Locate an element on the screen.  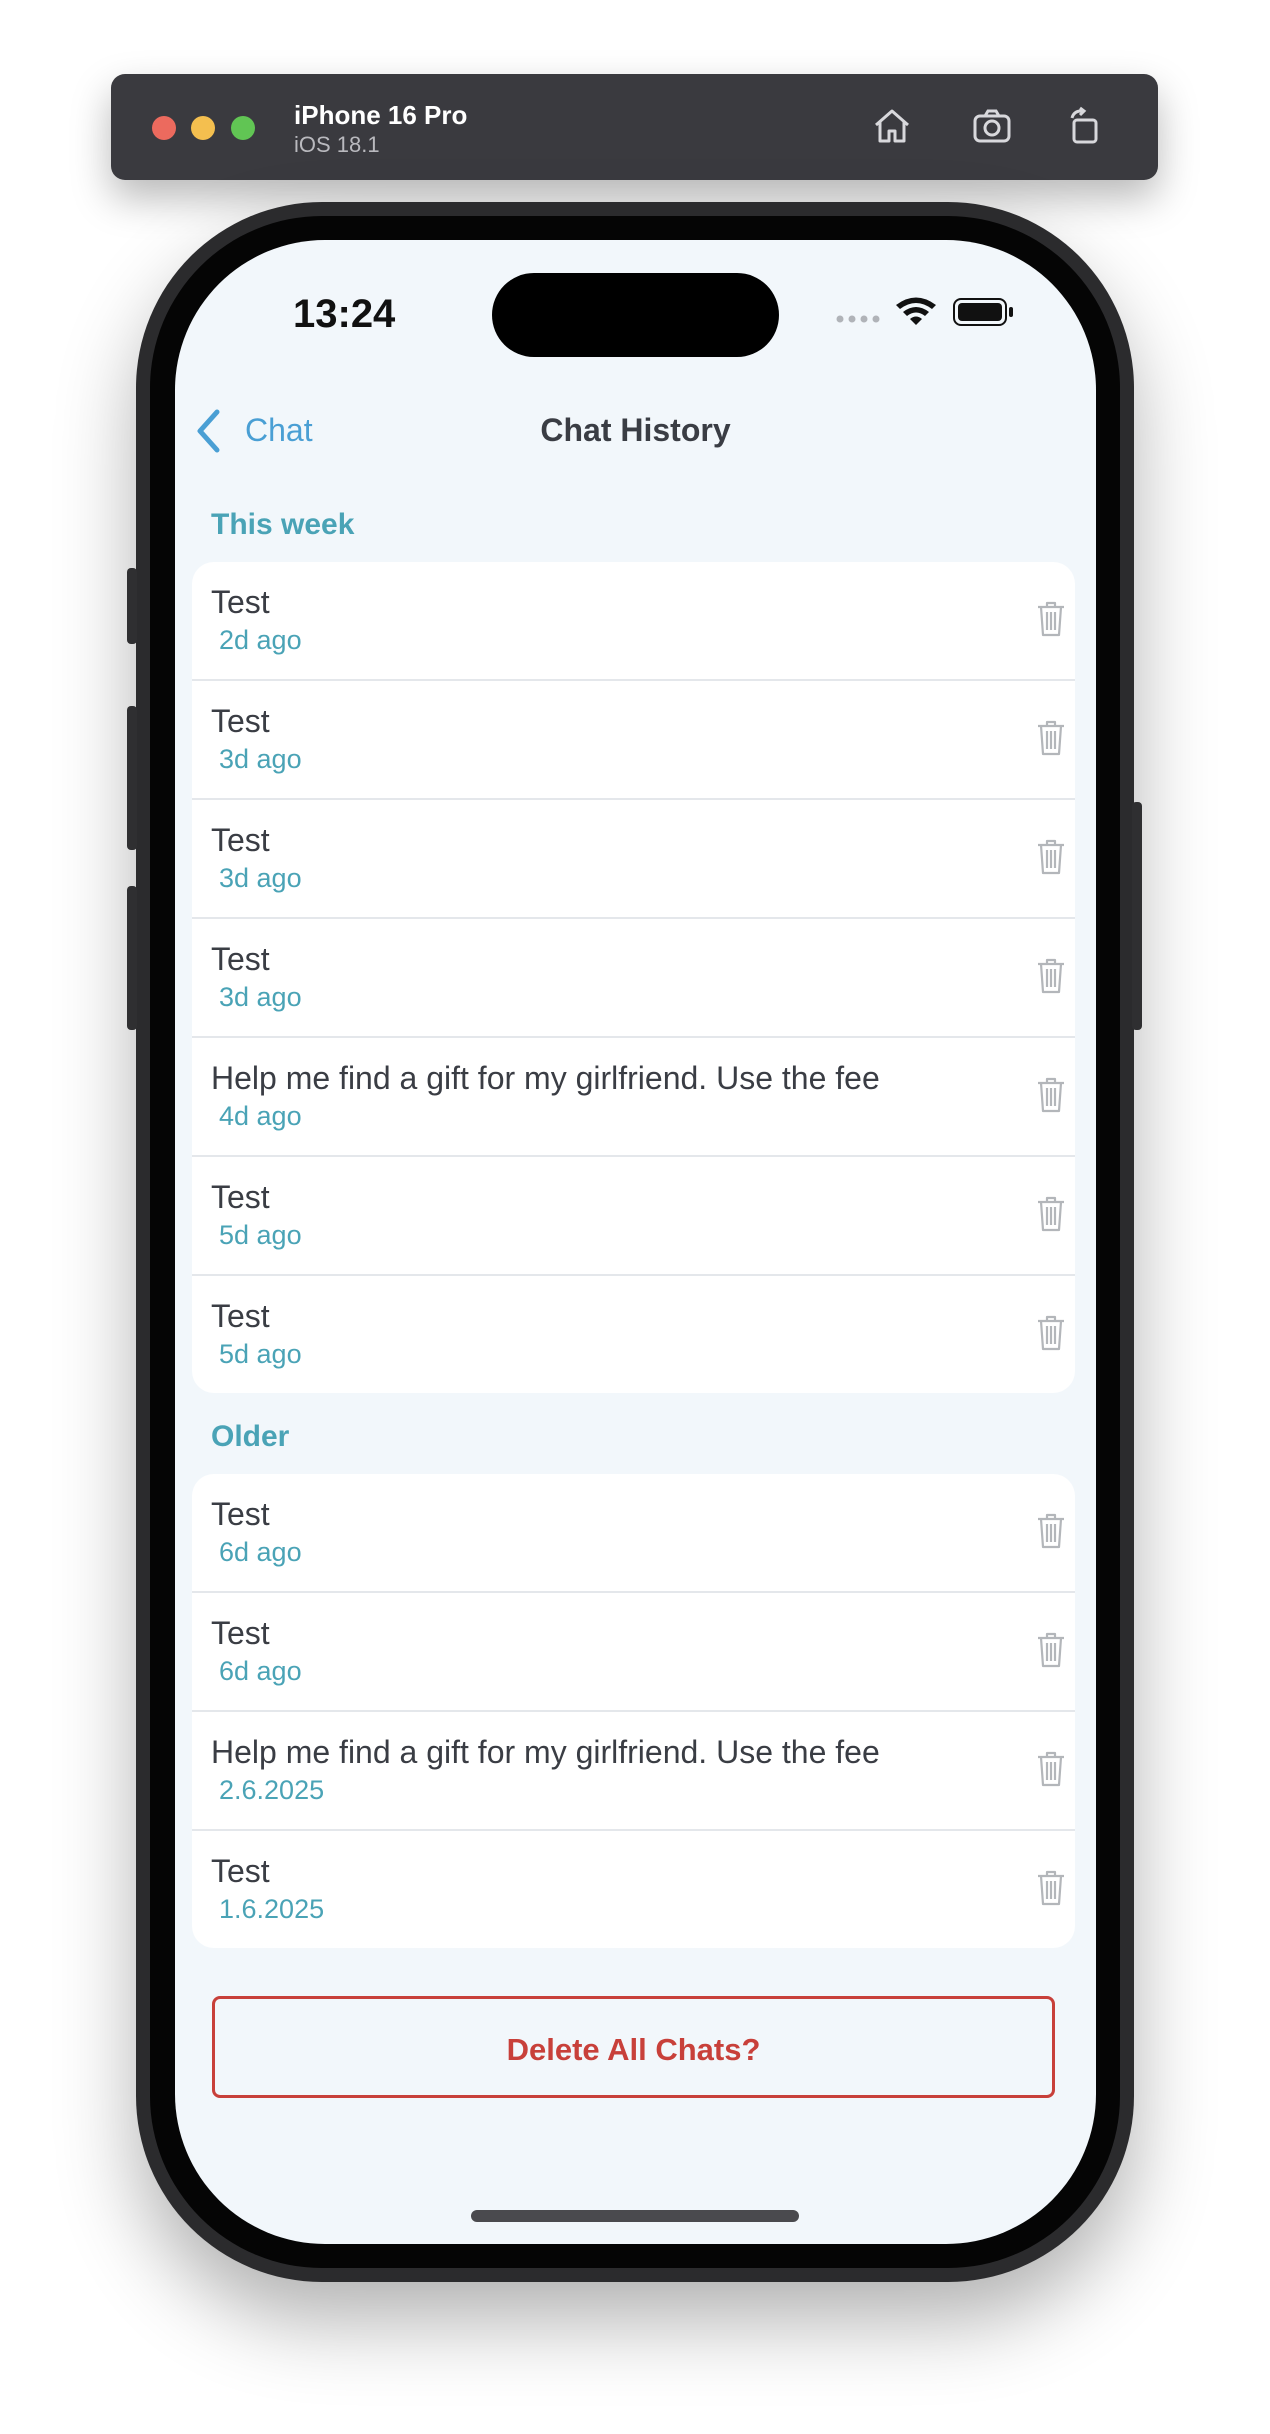
home-indicator is located at coordinates (635, 2216).